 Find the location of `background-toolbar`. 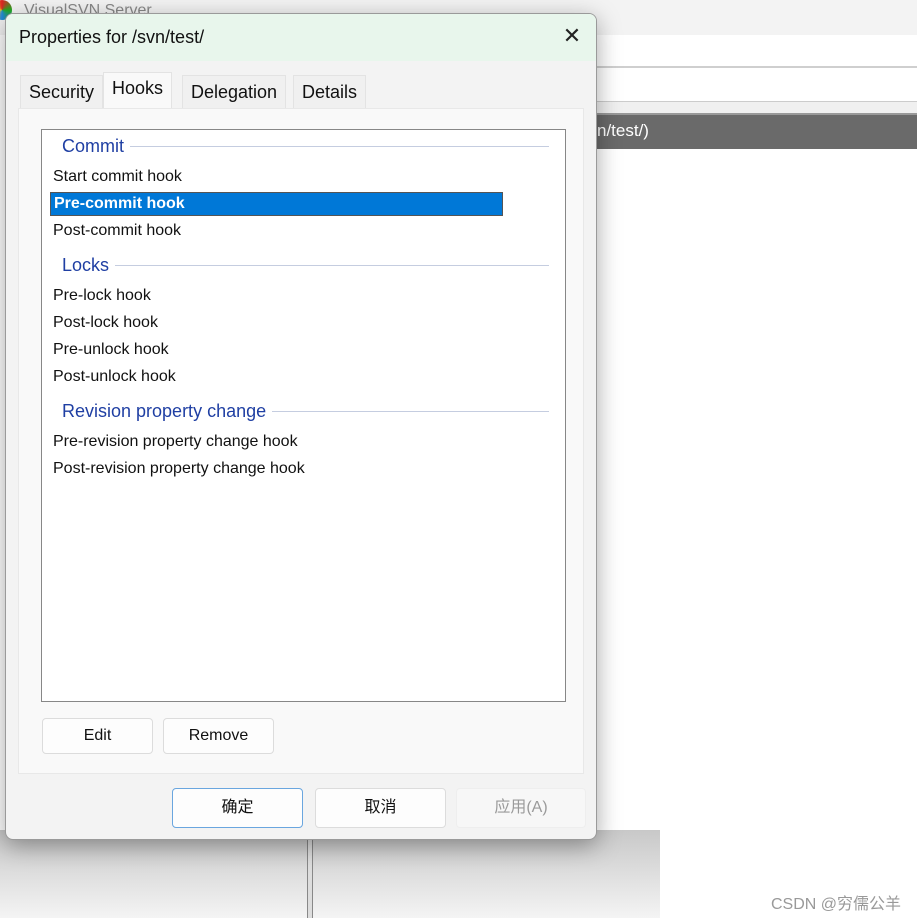

background-toolbar is located at coordinates (757, 51).